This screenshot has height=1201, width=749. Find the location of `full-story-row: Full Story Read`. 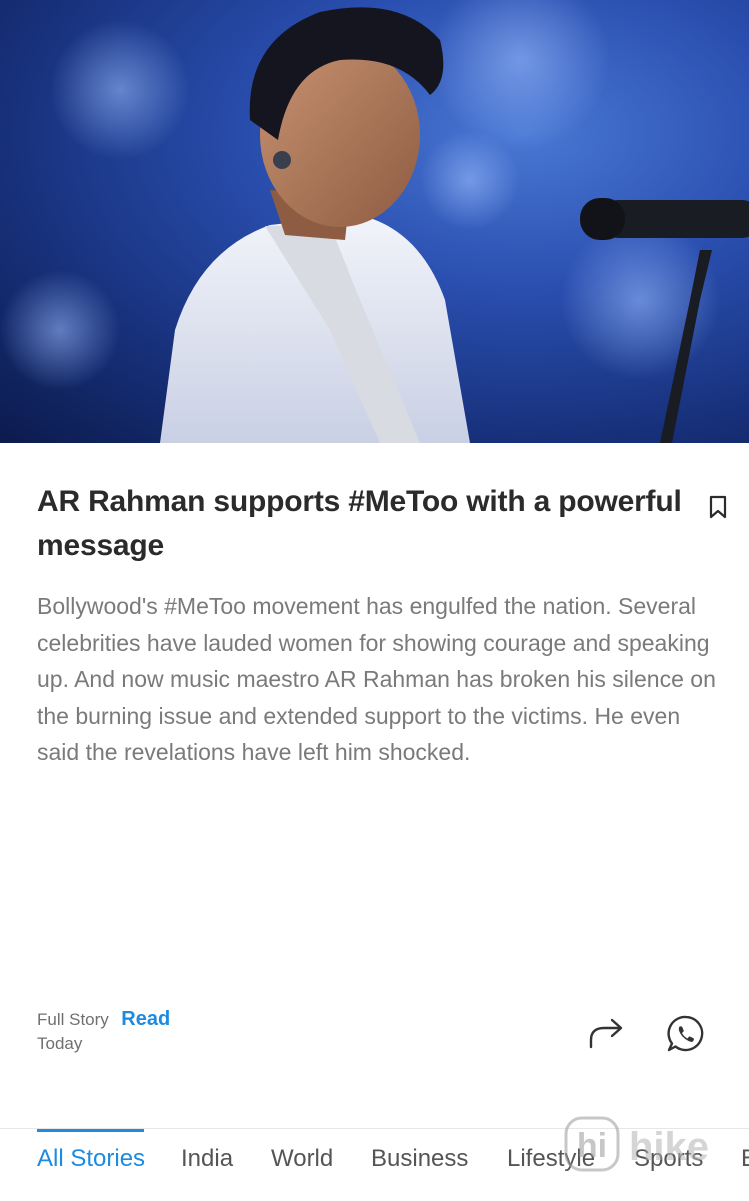

full-story-row: Full Story Read is located at coordinates (103, 1019).